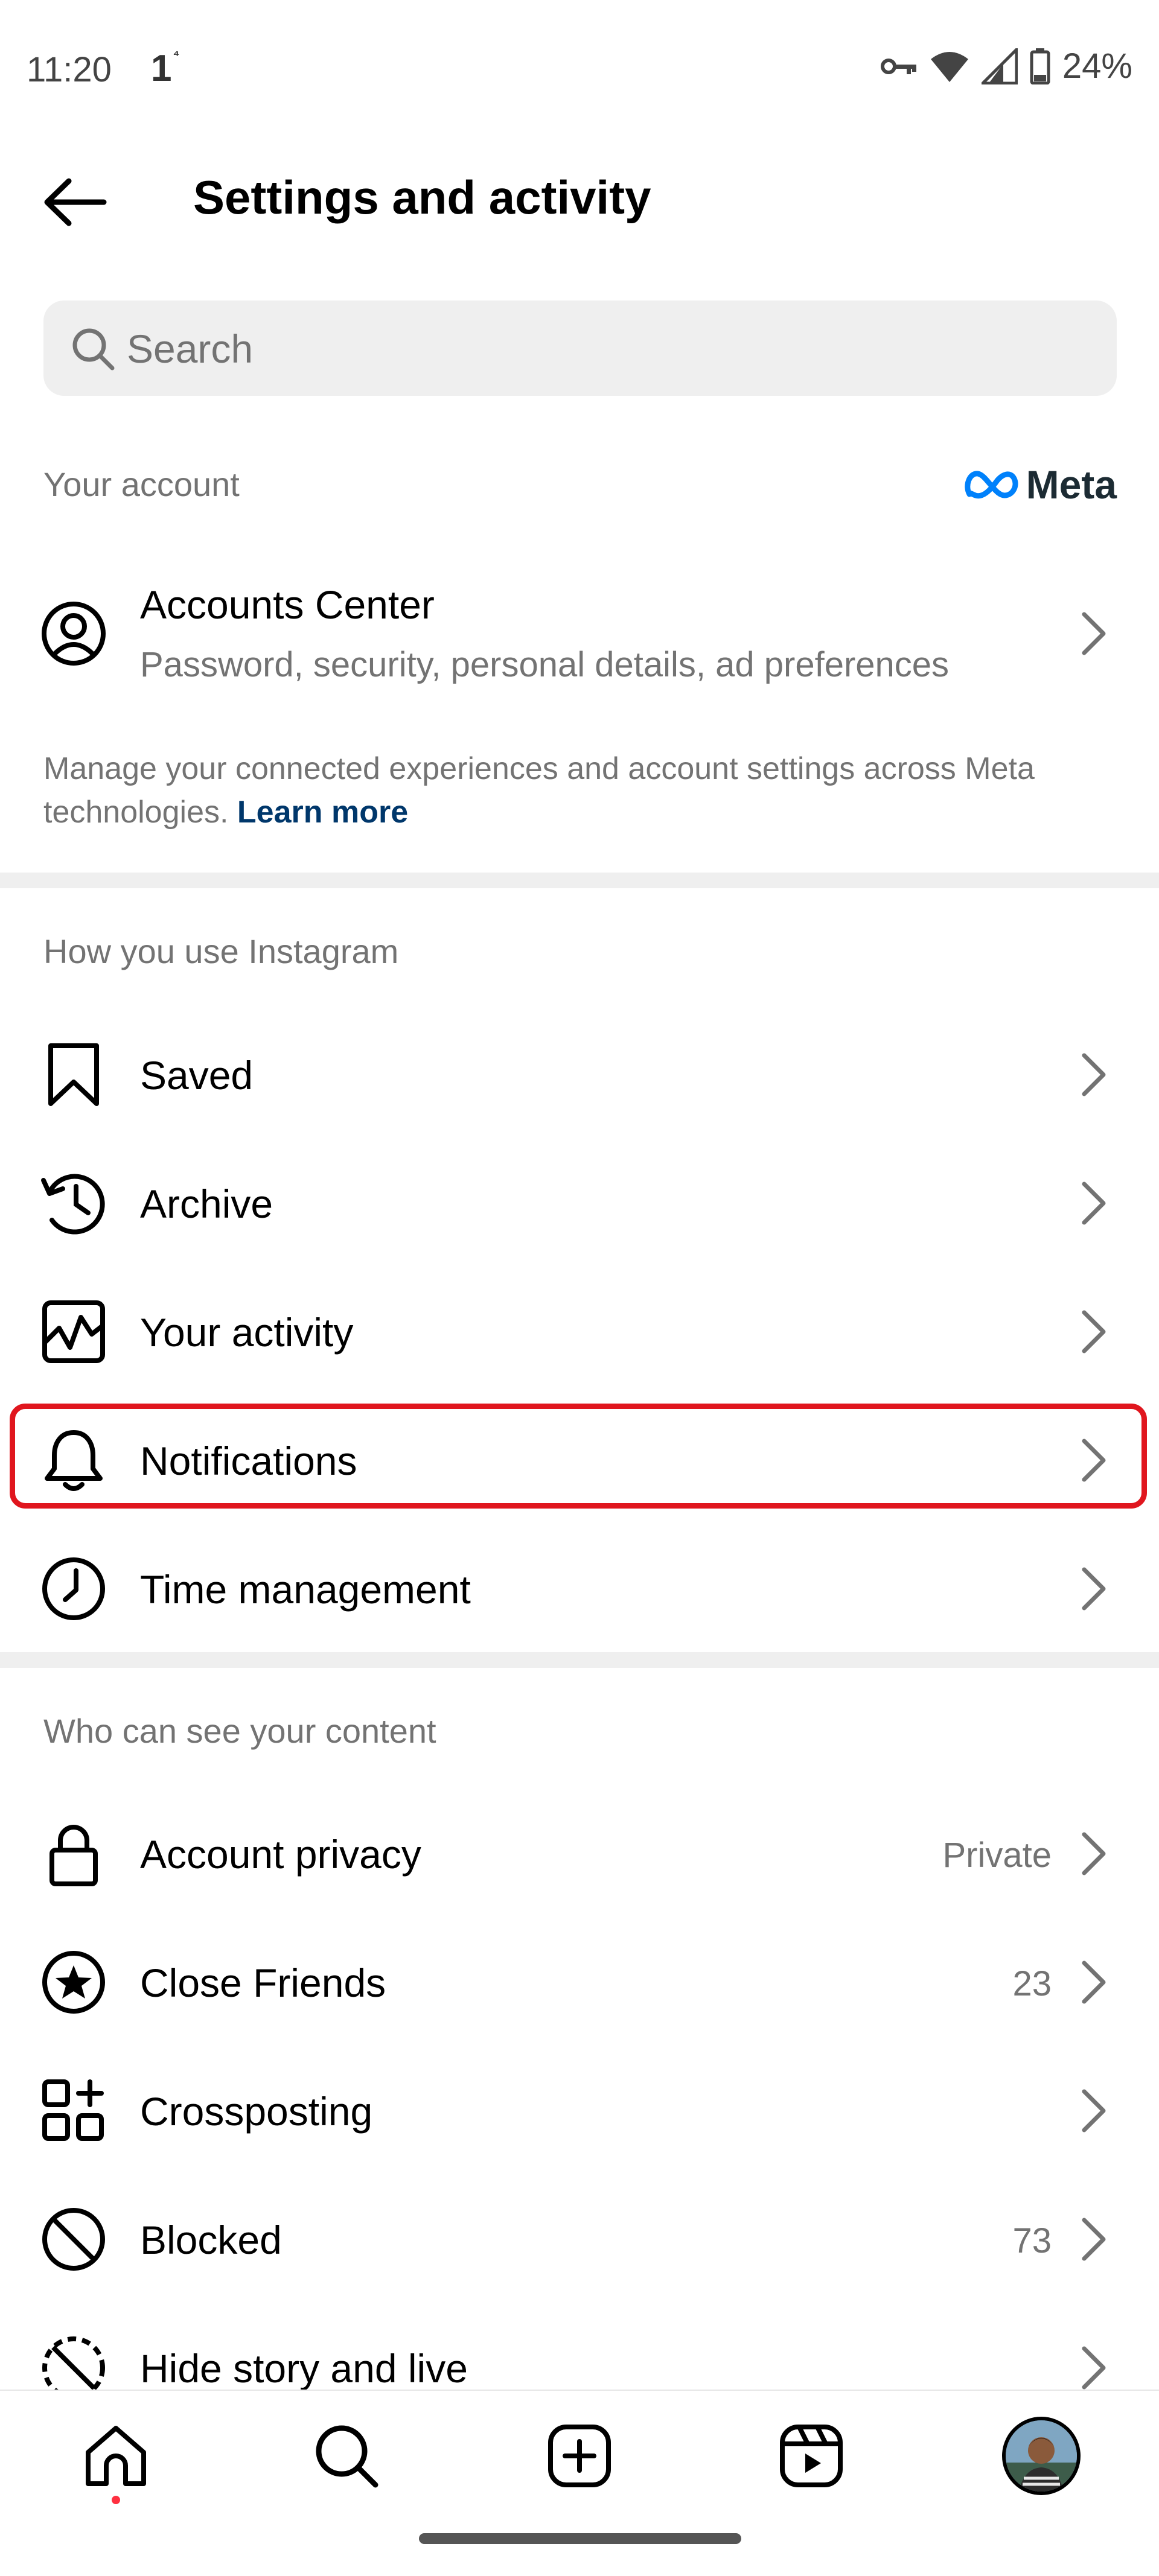  What do you see at coordinates (211, 2240) in the screenshot?
I see `menu-item-label: Blocked` at bounding box center [211, 2240].